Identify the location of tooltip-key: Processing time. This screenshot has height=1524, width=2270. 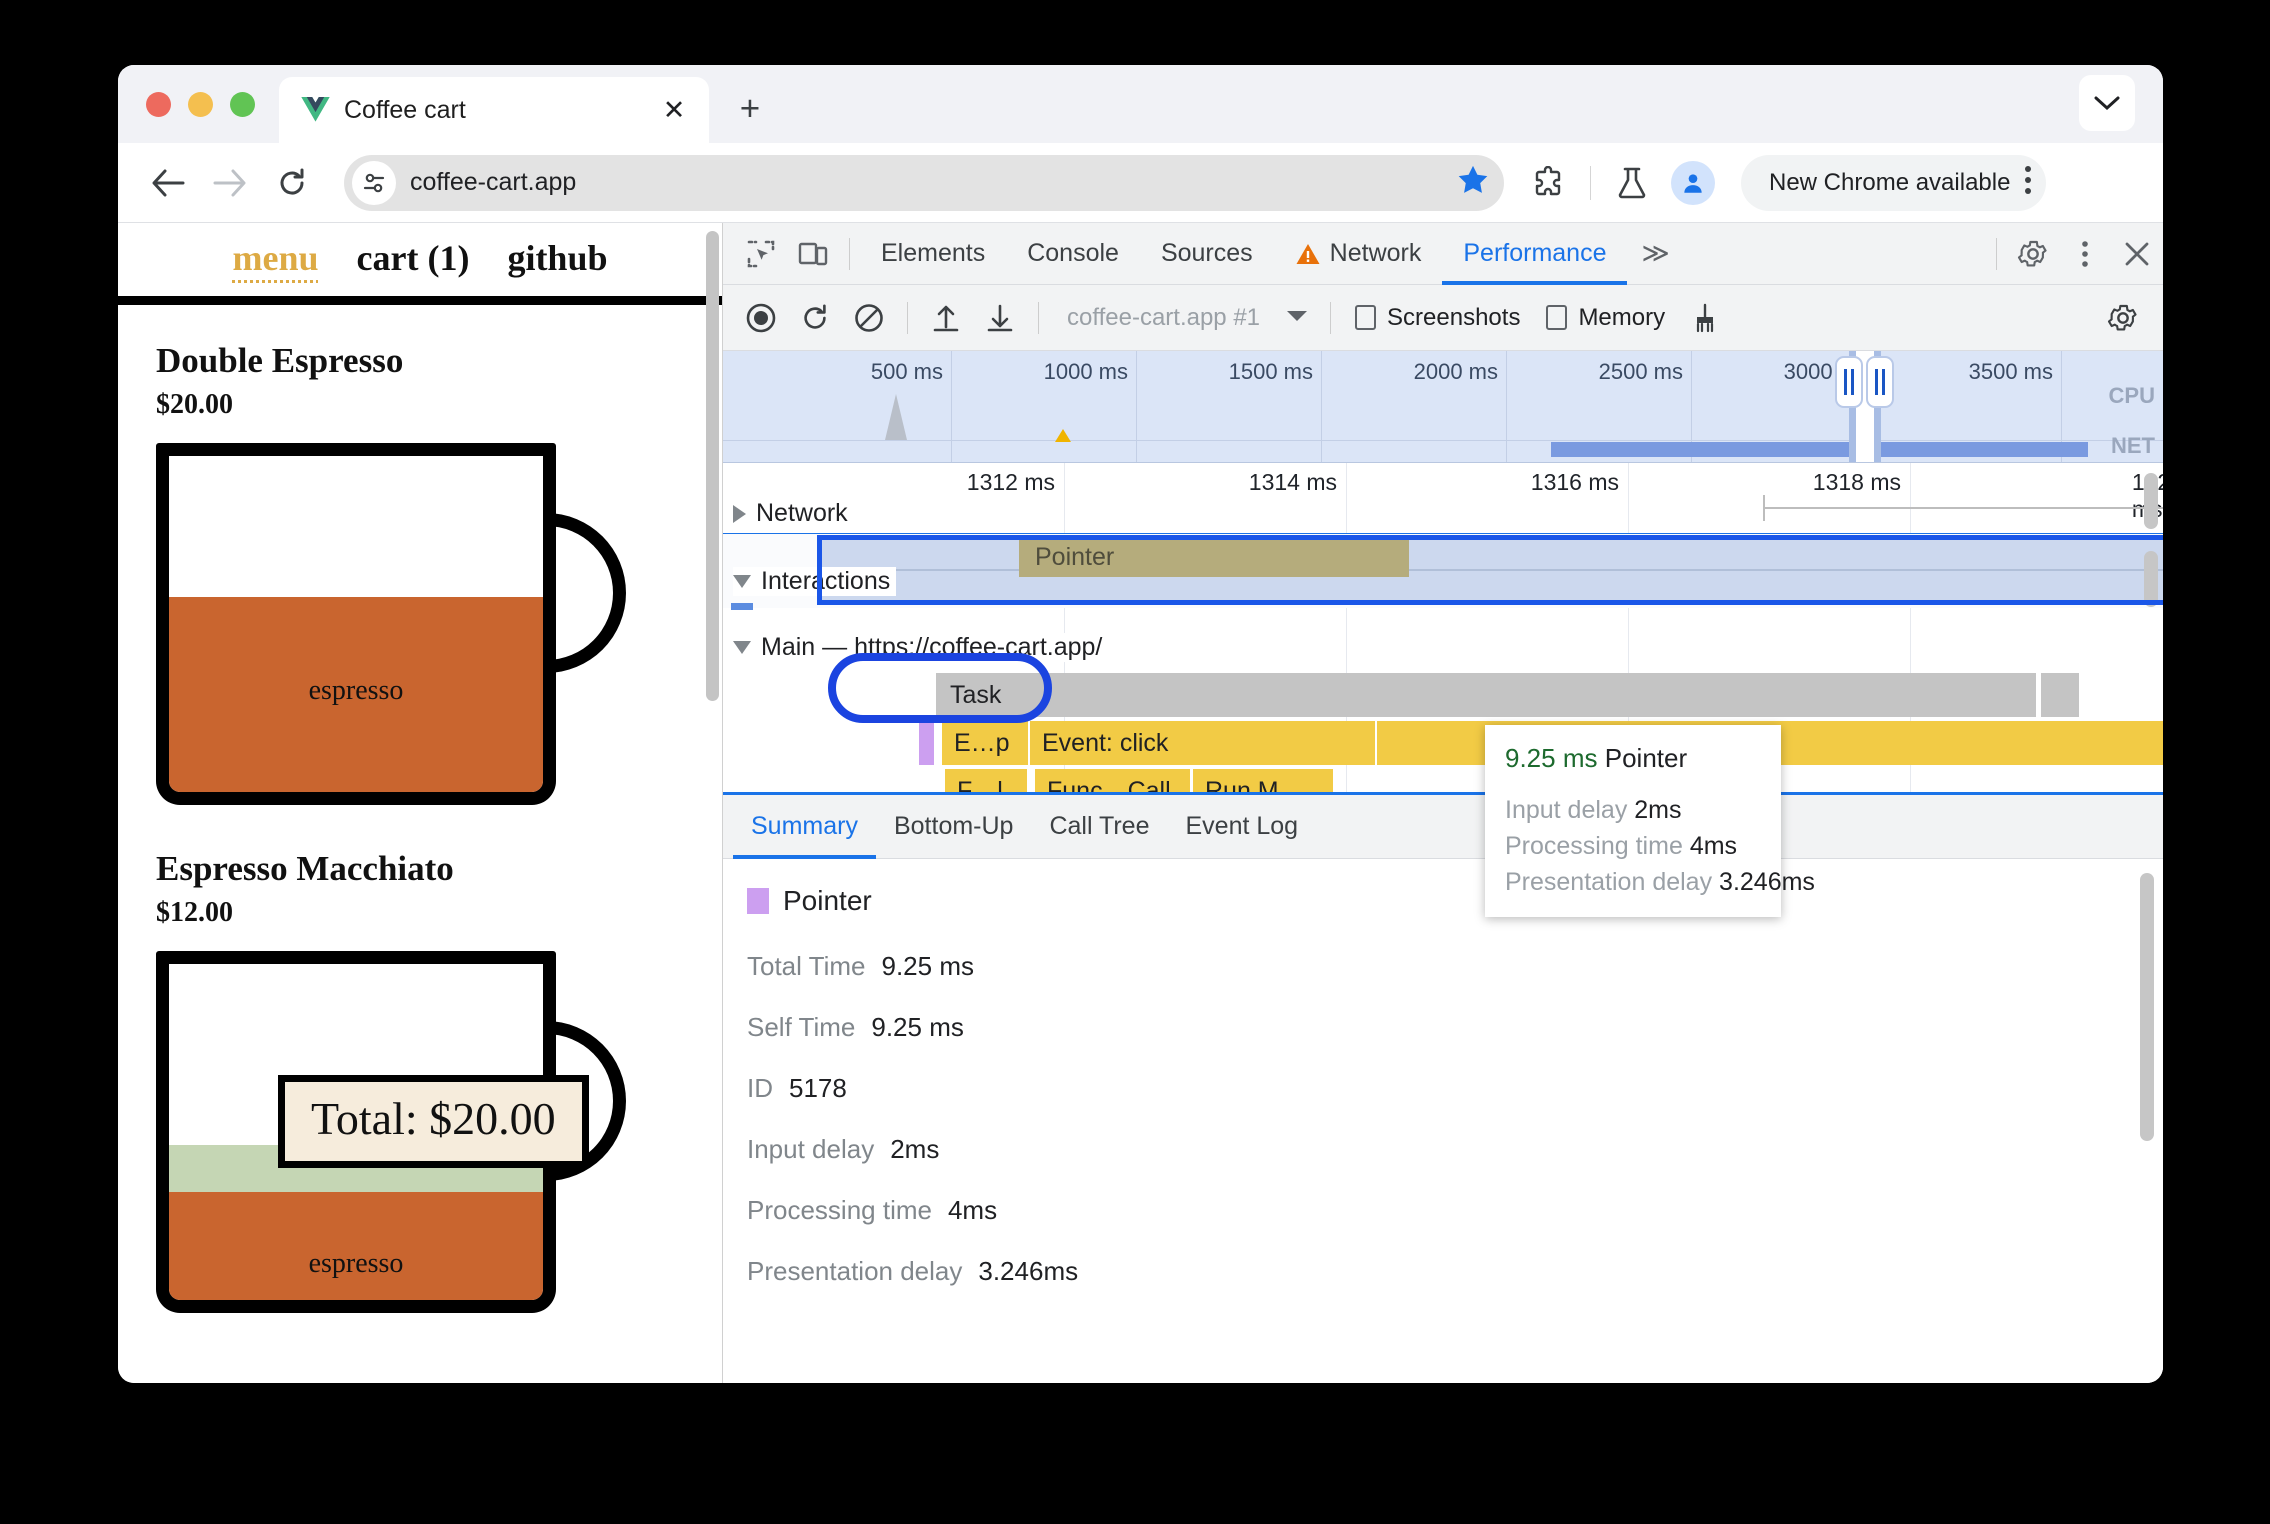
(1594, 846).